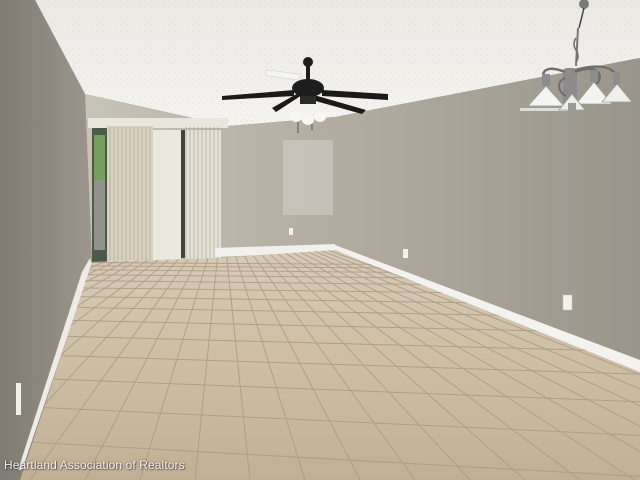 This screenshot has width=640, height=480. What do you see at coordinates (94, 465) in the screenshot?
I see `watermark-text: Heartland Association of Realtors` at bounding box center [94, 465].